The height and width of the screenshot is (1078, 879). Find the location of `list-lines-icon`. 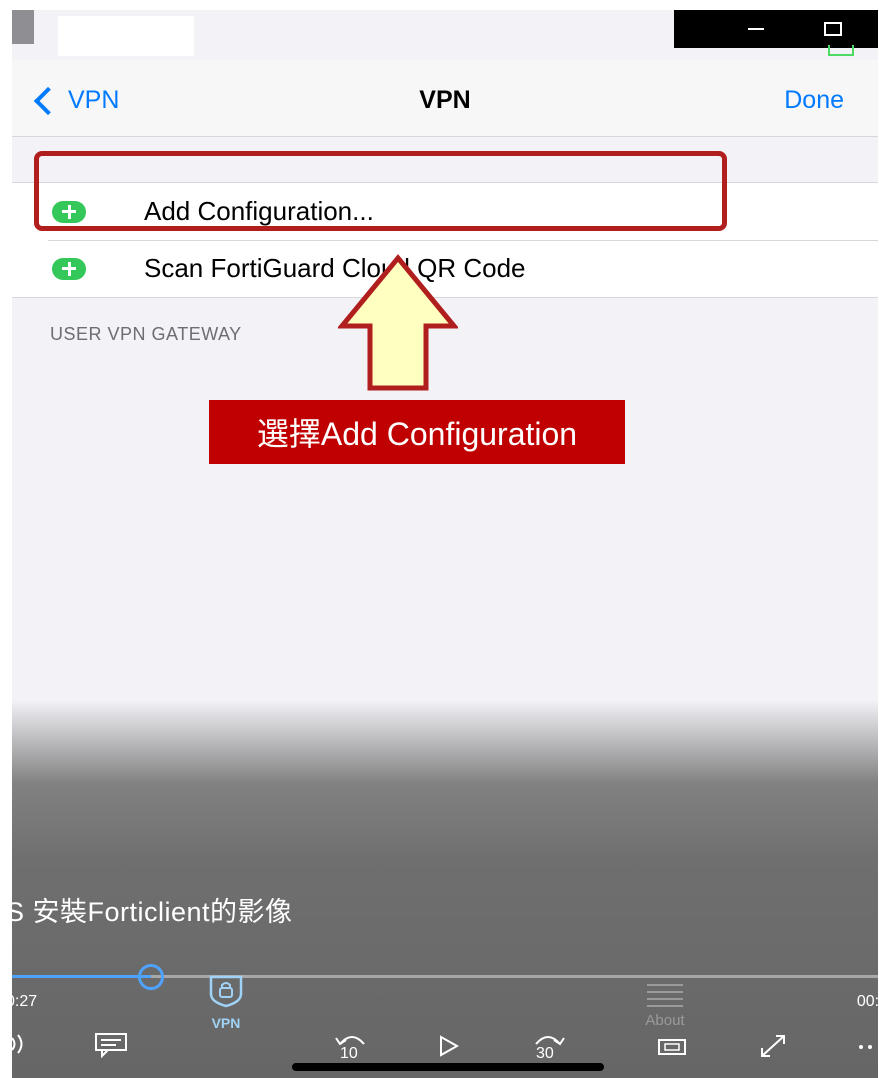

list-lines-icon is located at coordinates (665, 995).